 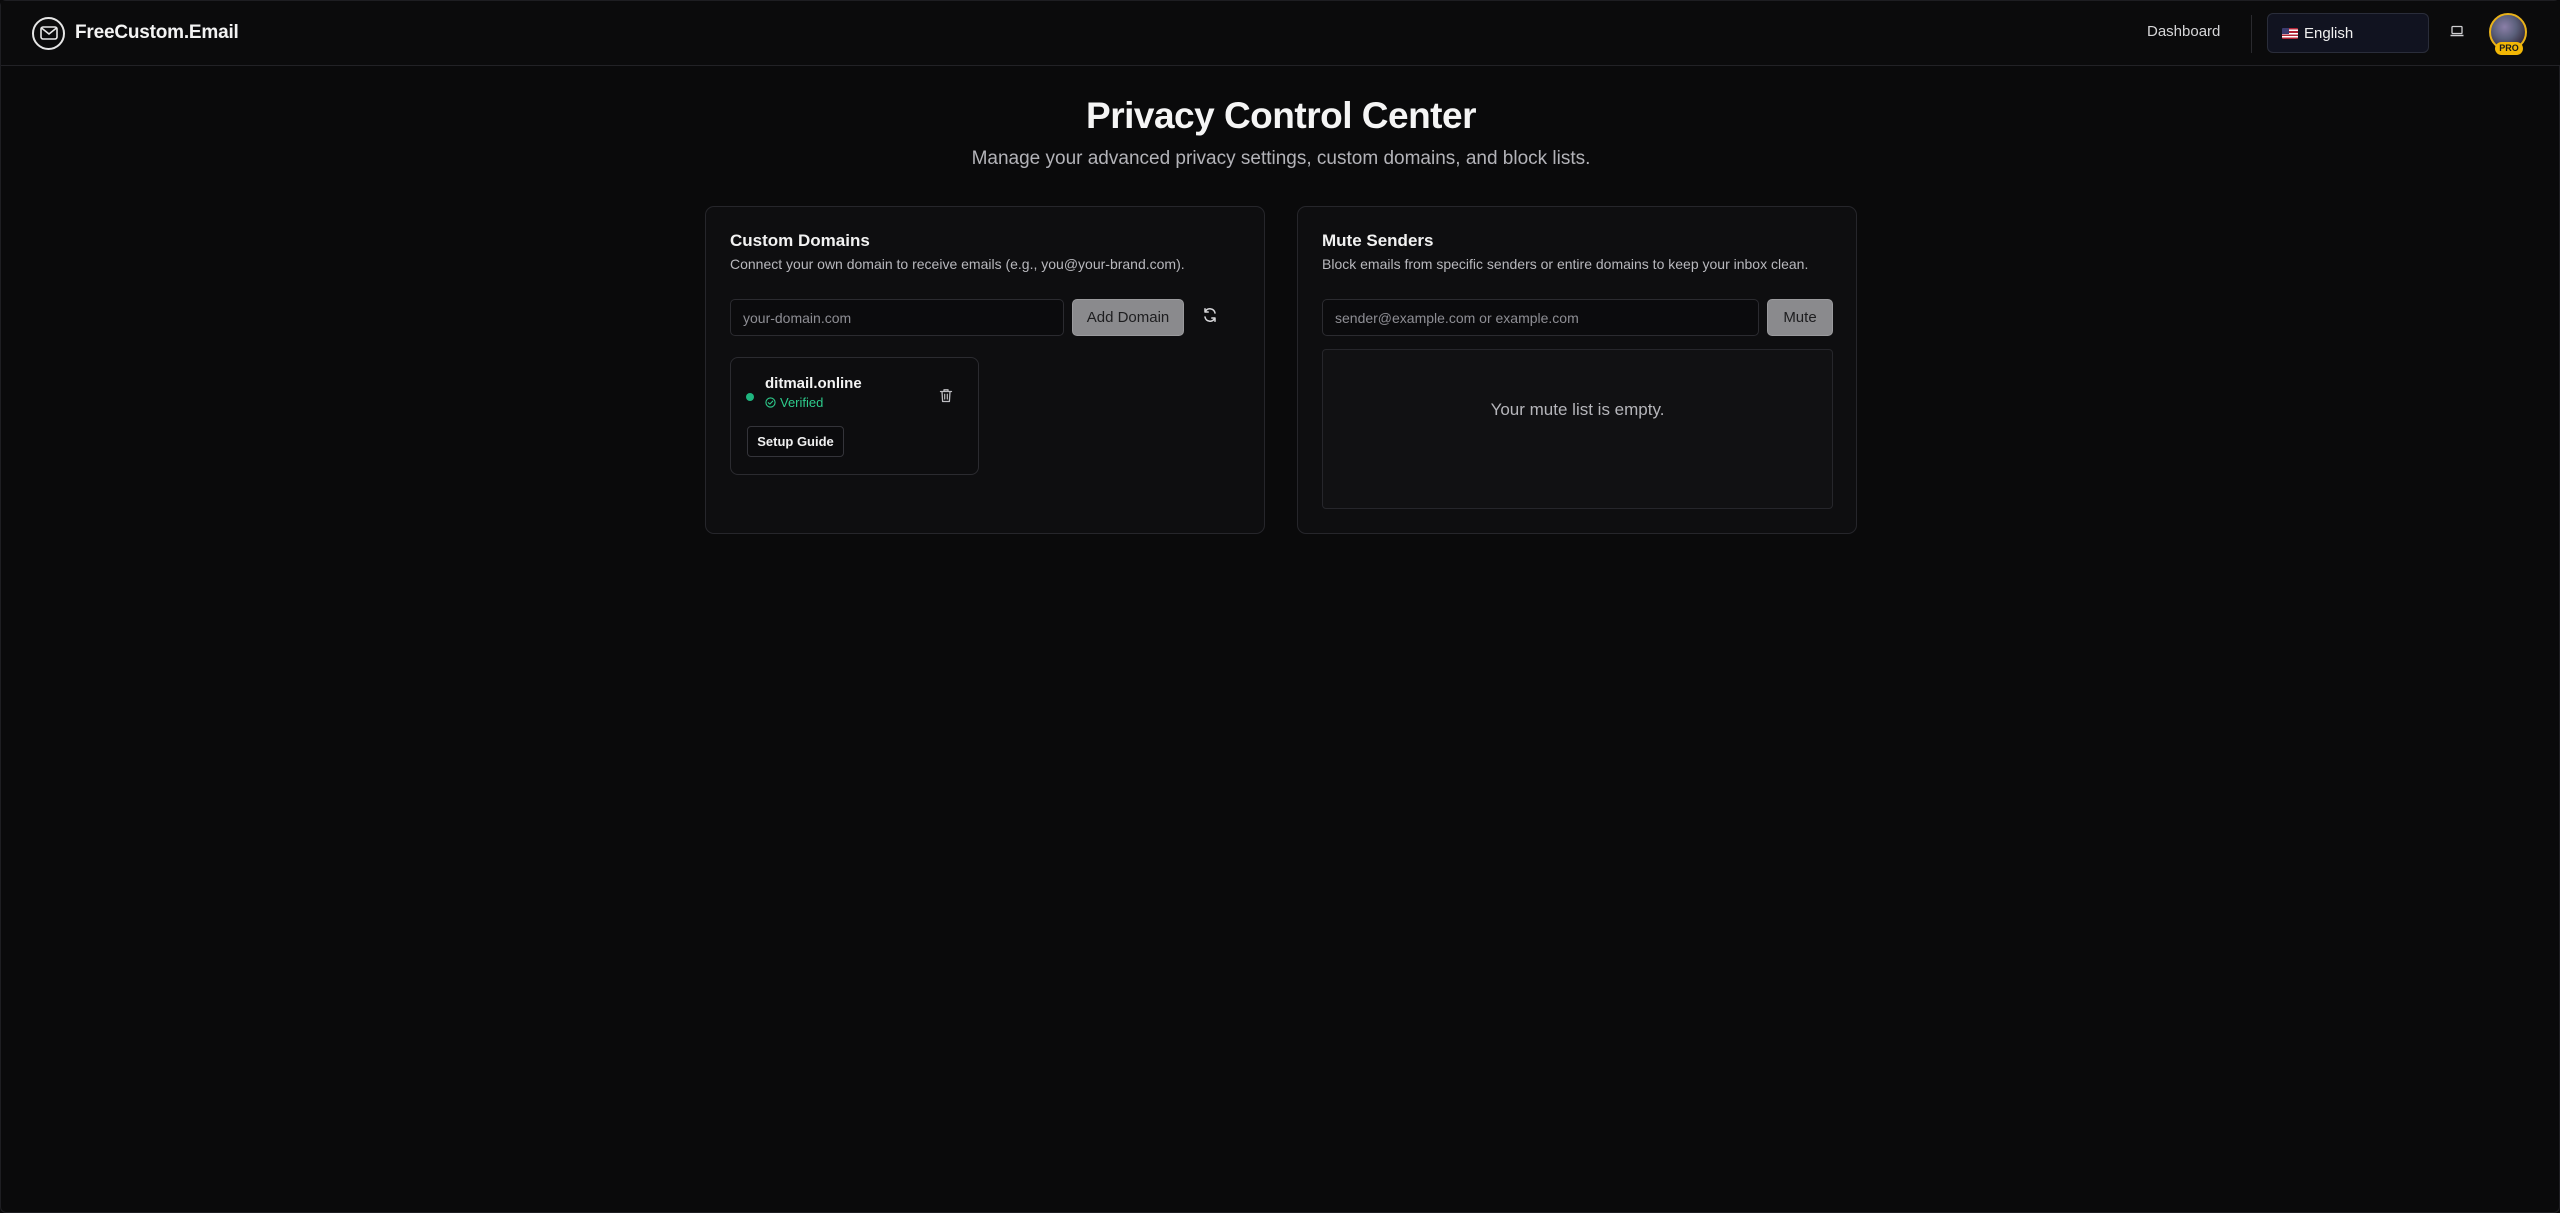 I want to click on refresh-domains-button, so click(x=1210, y=317).